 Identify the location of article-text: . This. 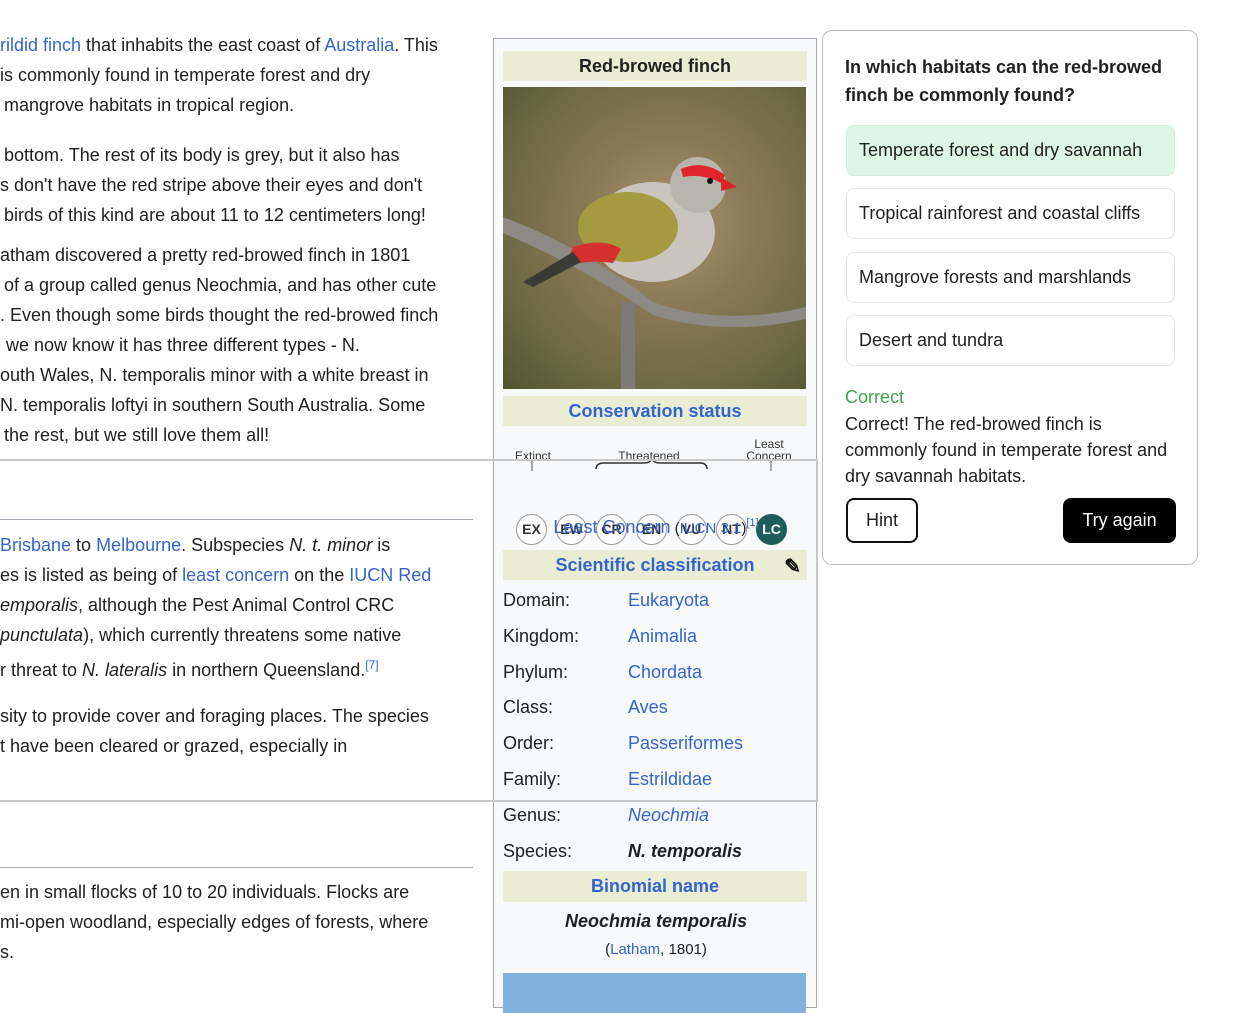
(416, 45).